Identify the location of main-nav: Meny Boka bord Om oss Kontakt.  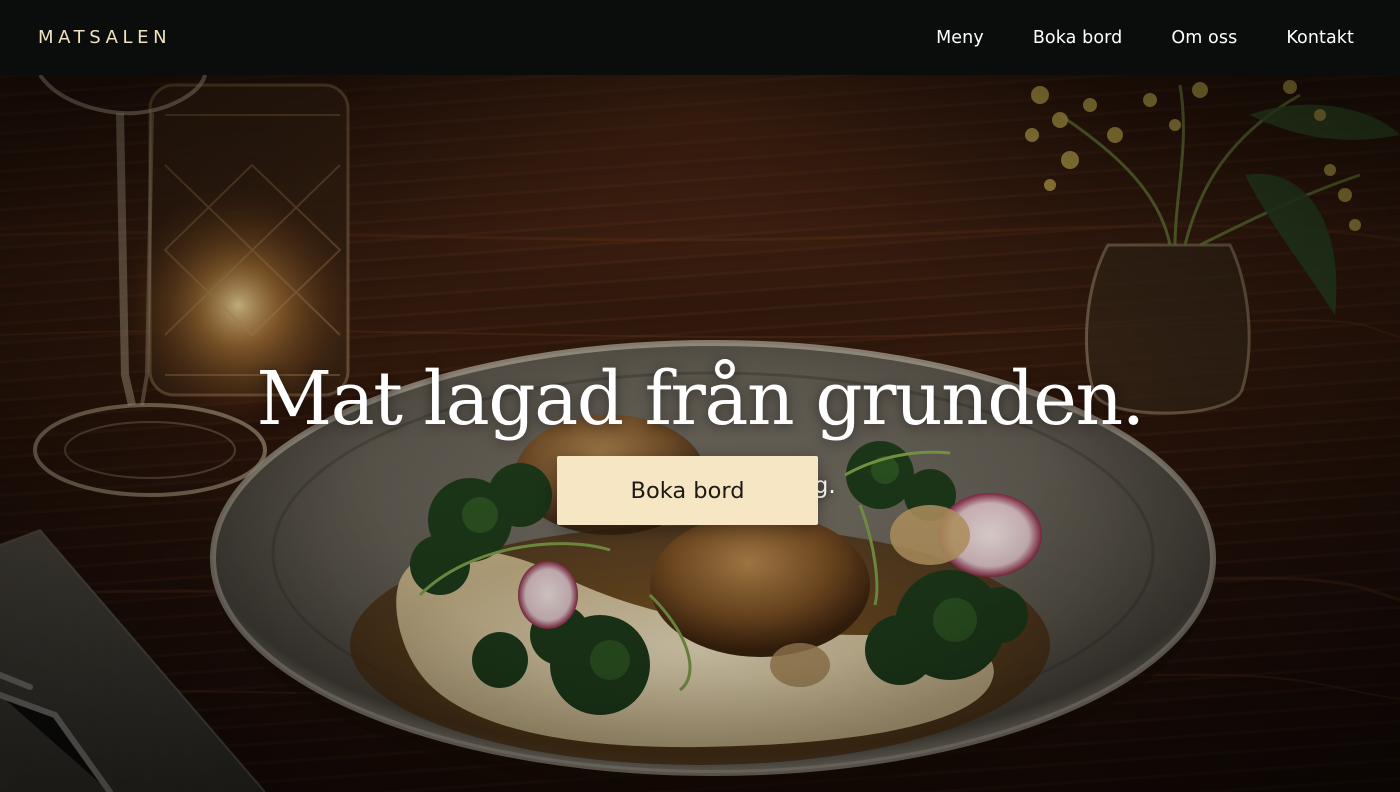
(1120, 38).